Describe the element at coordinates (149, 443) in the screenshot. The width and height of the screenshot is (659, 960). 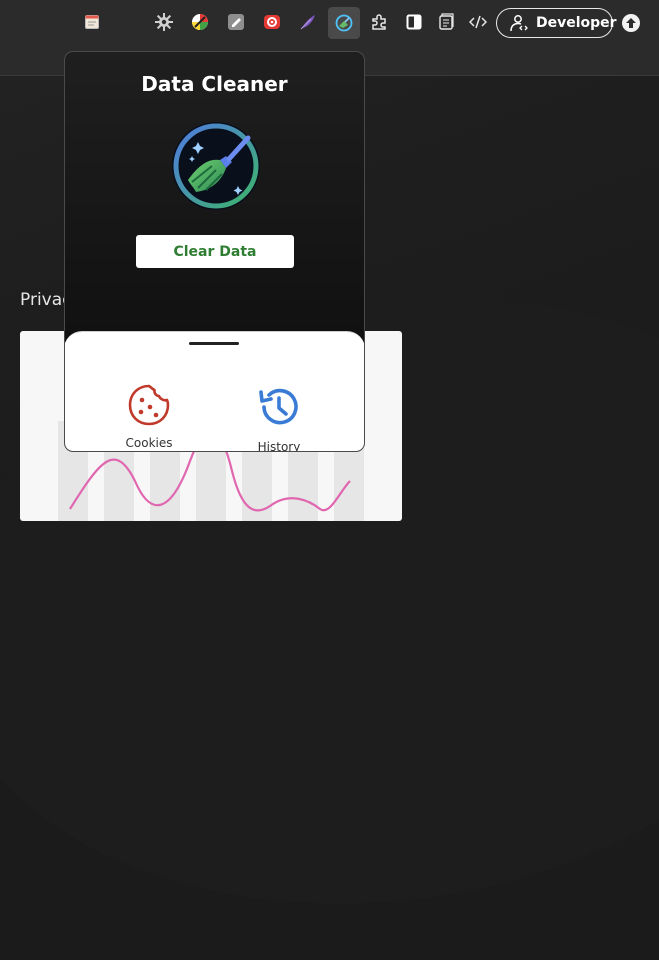
I see `cookies-label: Cookies` at that location.